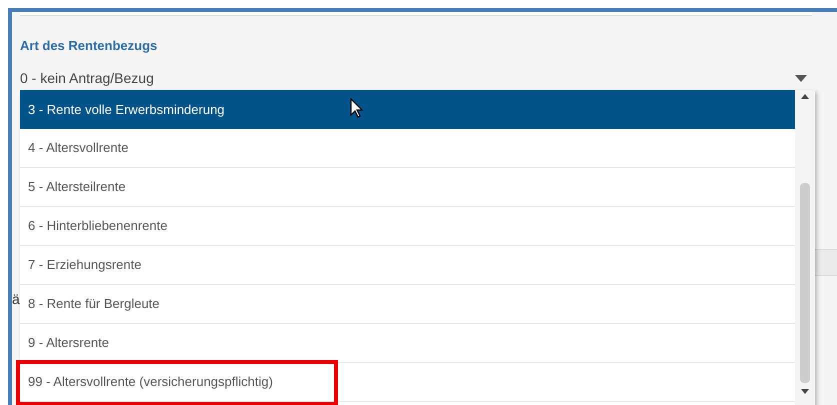 This screenshot has height=405, width=837. What do you see at coordinates (407, 343) in the screenshot?
I see `dropdown-option: 9 - Altersrente` at bounding box center [407, 343].